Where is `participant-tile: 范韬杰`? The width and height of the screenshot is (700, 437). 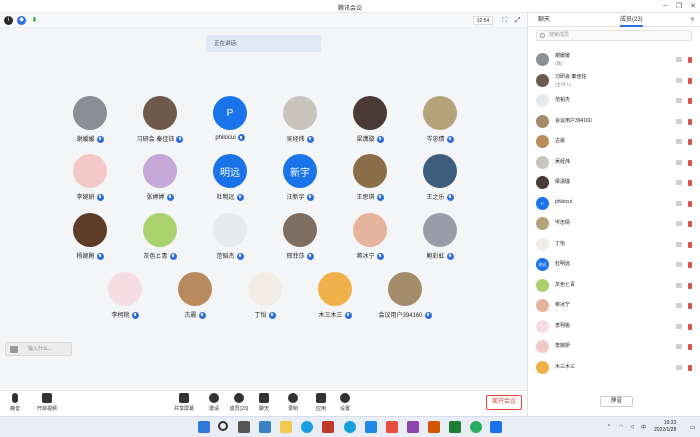
participant-tile: 范韬杰 is located at coordinates (230, 243).